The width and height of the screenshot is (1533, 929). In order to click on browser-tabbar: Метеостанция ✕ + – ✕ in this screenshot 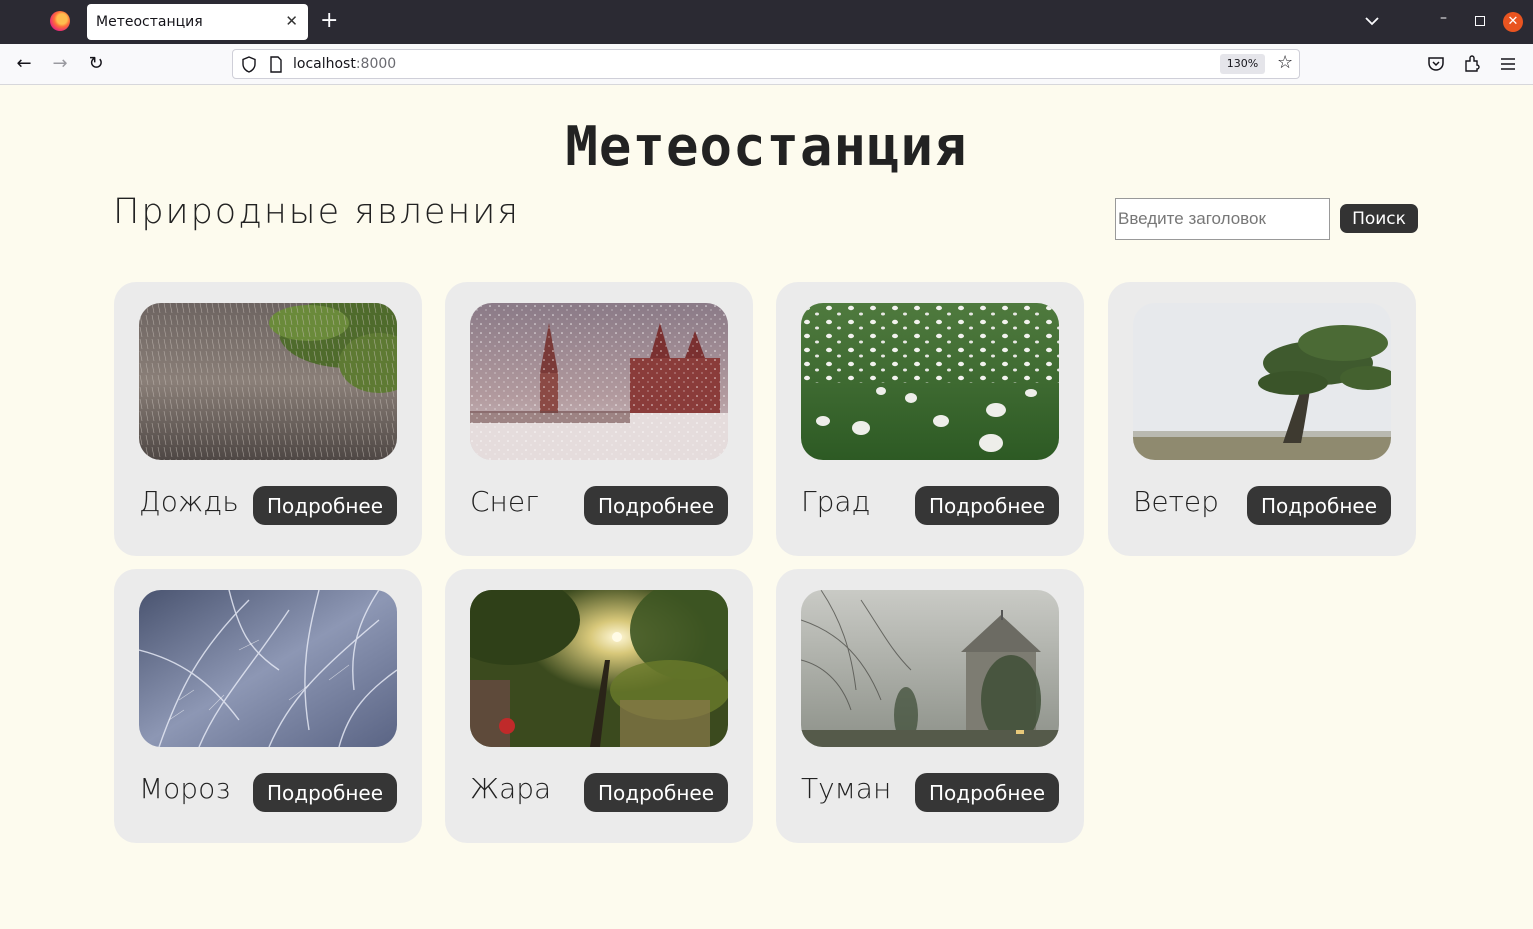, I will do `click(766, 22)`.